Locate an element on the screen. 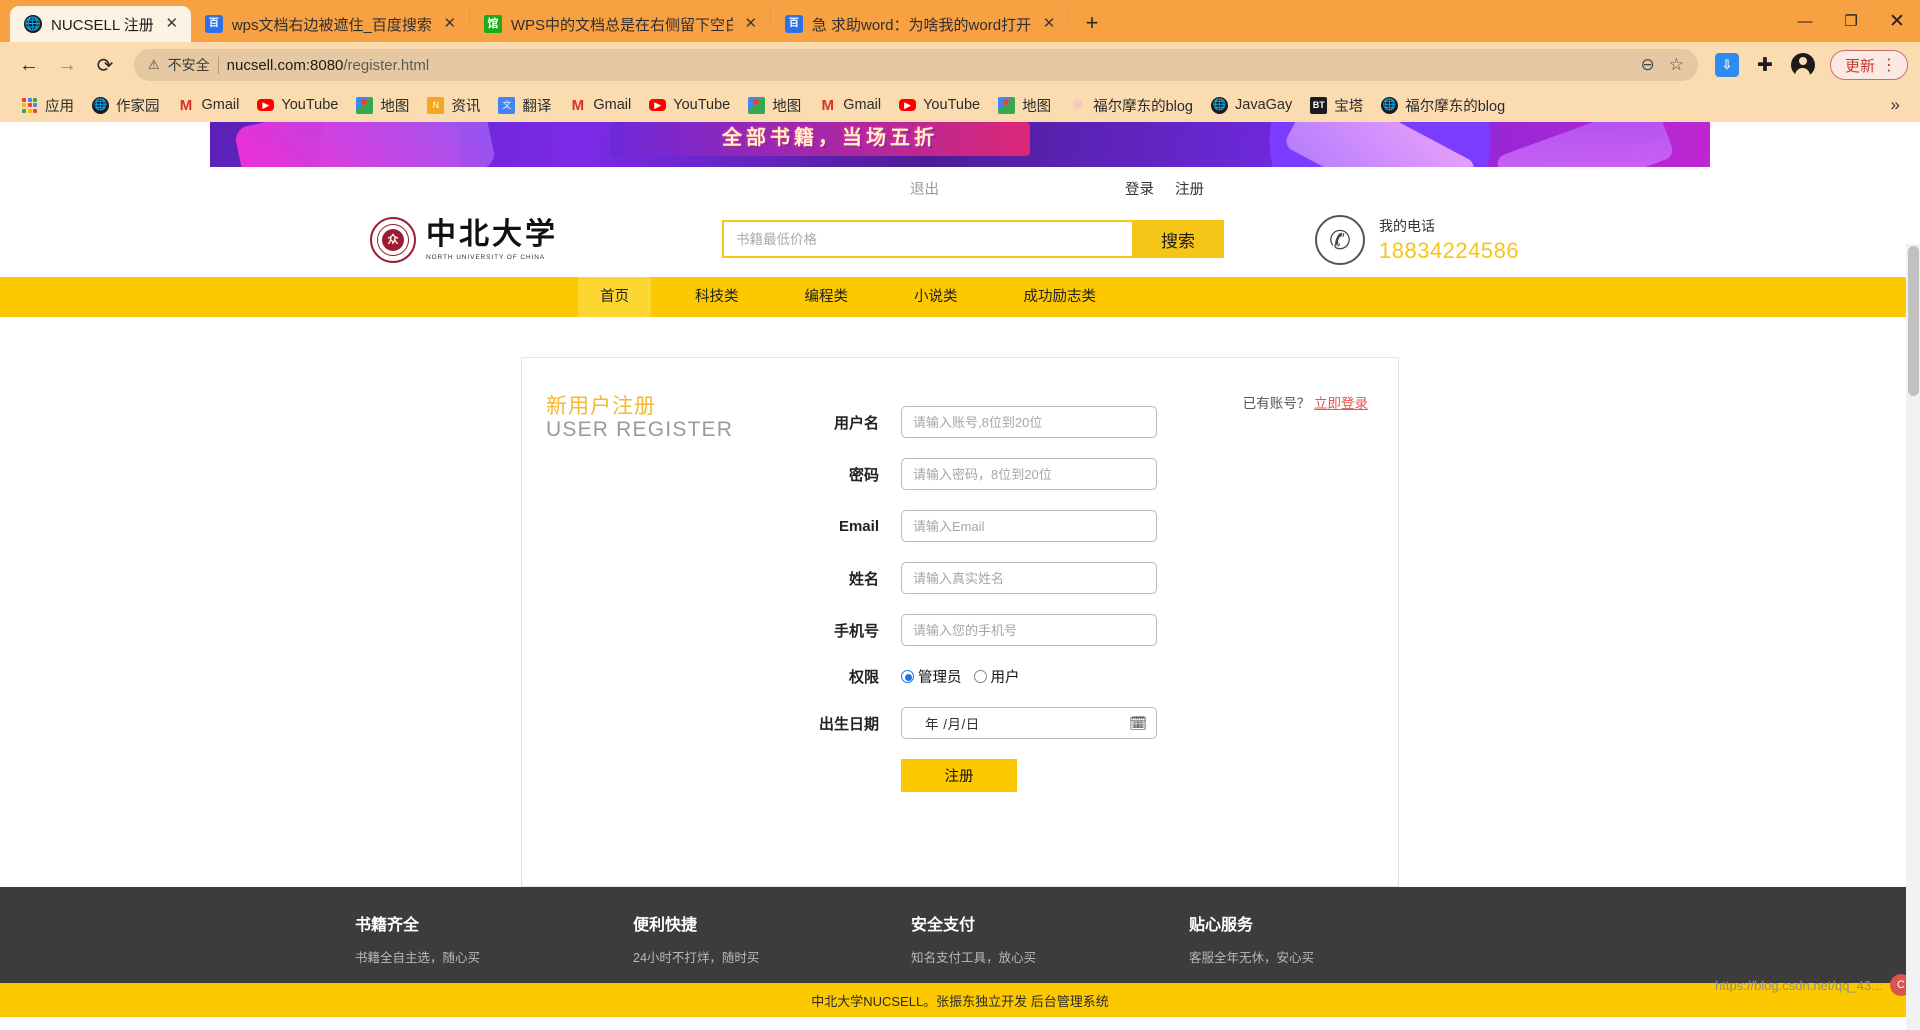 Image resolution: width=1920 pixels, height=1030 pixels. phone-input is located at coordinates (1029, 630).